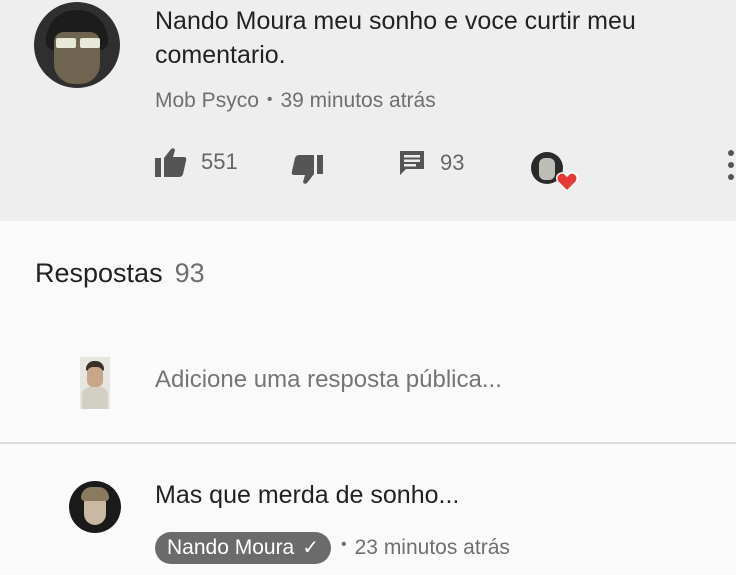  I want to click on replies-header-count: 93, so click(189, 273).